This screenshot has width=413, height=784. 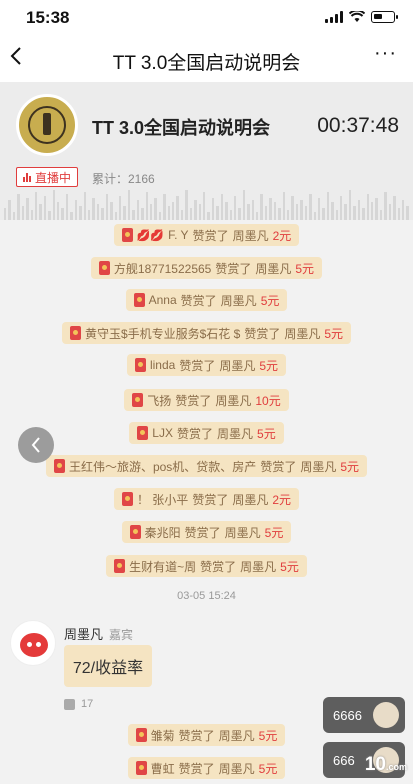 I want to click on tip-user: 飞扬, so click(x=159, y=400).